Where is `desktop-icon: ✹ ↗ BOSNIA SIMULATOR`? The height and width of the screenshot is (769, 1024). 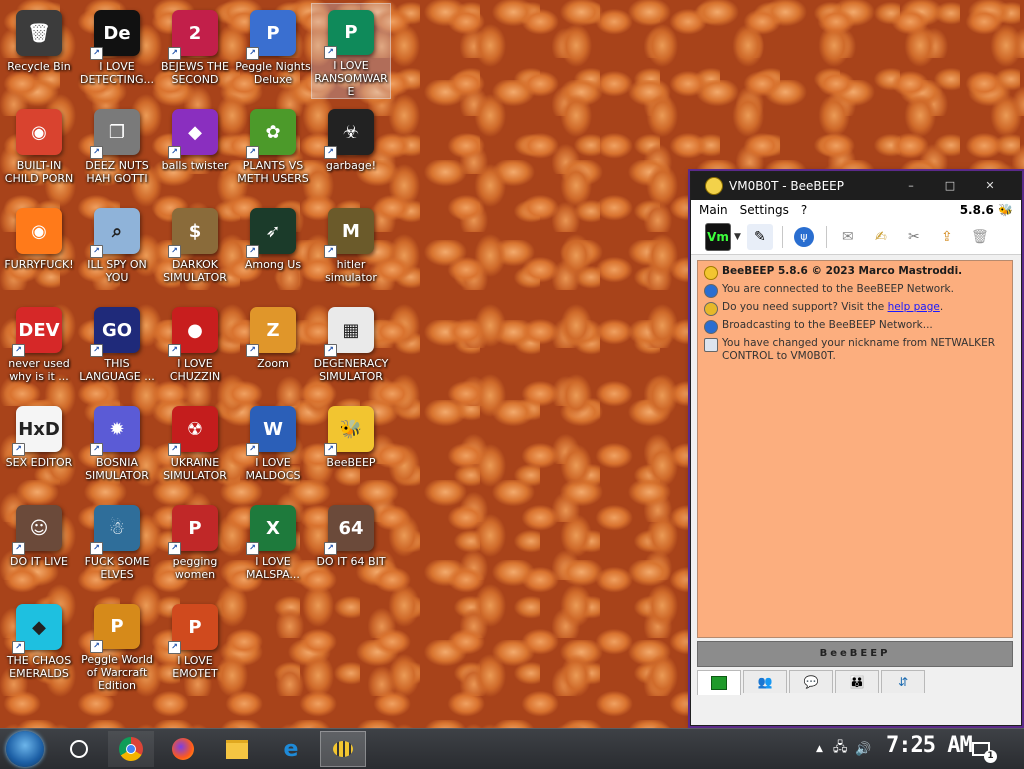 desktop-icon: ✹ ↗ BOSNIA SIMULATOR is located at coordinates (117, 447).